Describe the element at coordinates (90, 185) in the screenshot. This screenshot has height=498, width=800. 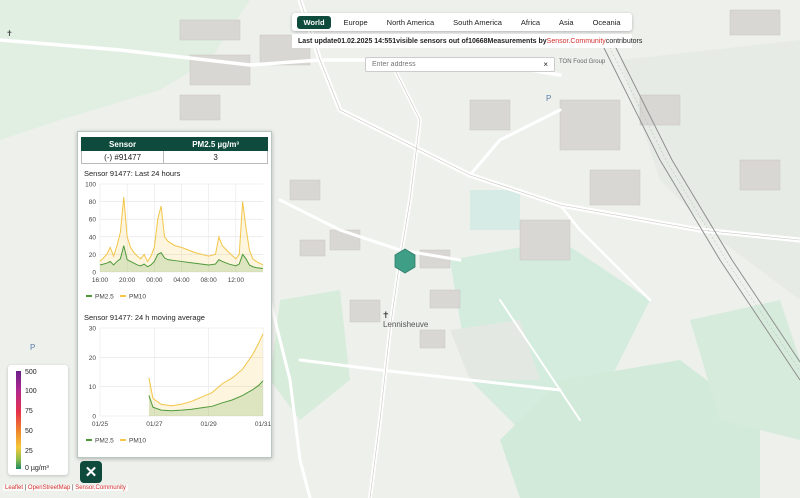
I see `chart-24h-y-tick-label: 100` at that location.